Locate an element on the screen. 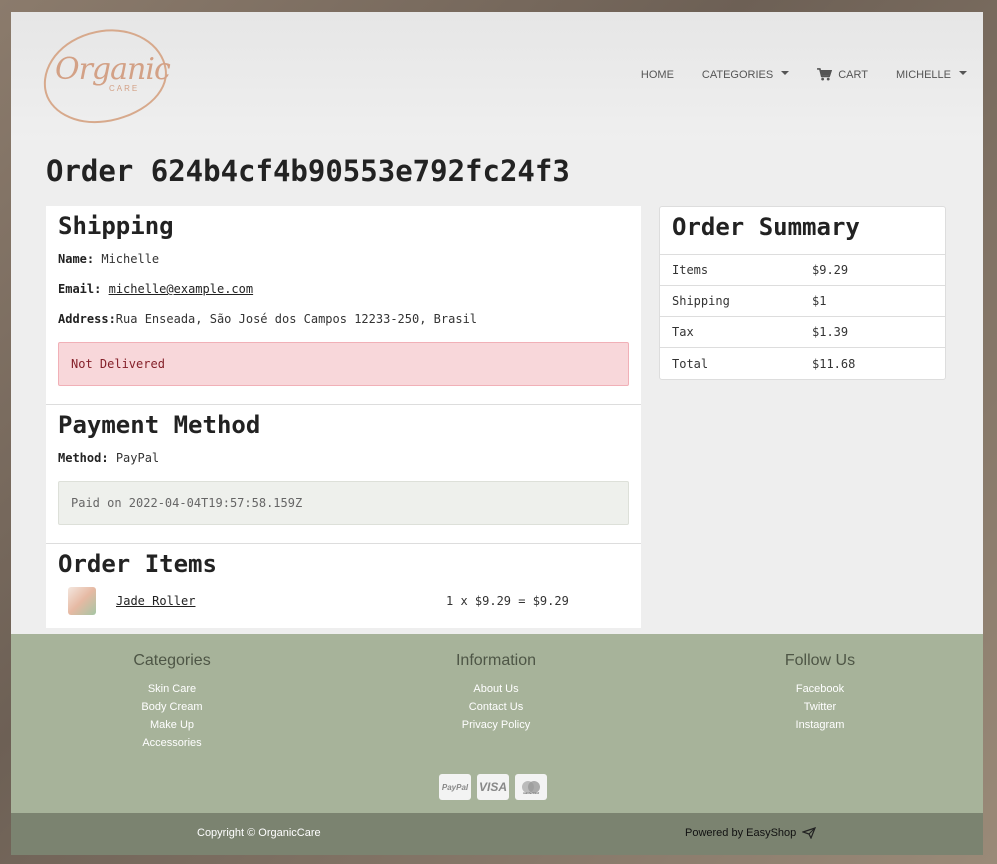  main-nav: HOME CATEGORIES CART MICHELLE is located at coordinates (804, 74).